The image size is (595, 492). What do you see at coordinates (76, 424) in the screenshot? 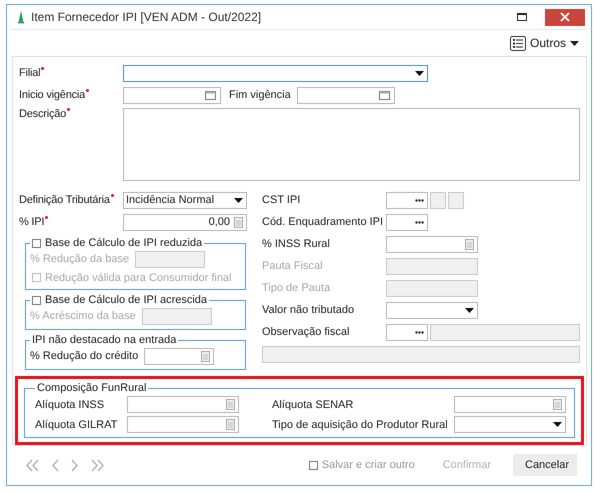
I see `field-label: Alíquota GILRAT` at bounding box center [76, 424].